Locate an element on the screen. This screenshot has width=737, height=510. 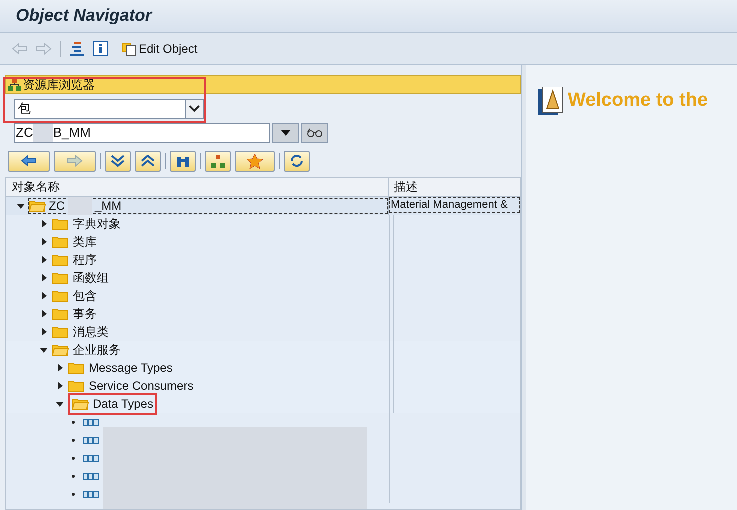
left-arrow-icon is located at coordinates (29, 161).